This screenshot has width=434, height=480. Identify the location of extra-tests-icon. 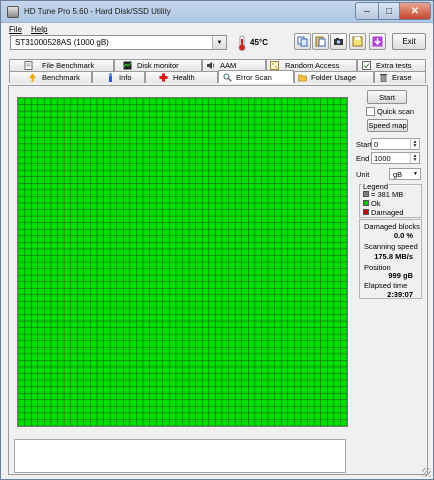
(366, 65).